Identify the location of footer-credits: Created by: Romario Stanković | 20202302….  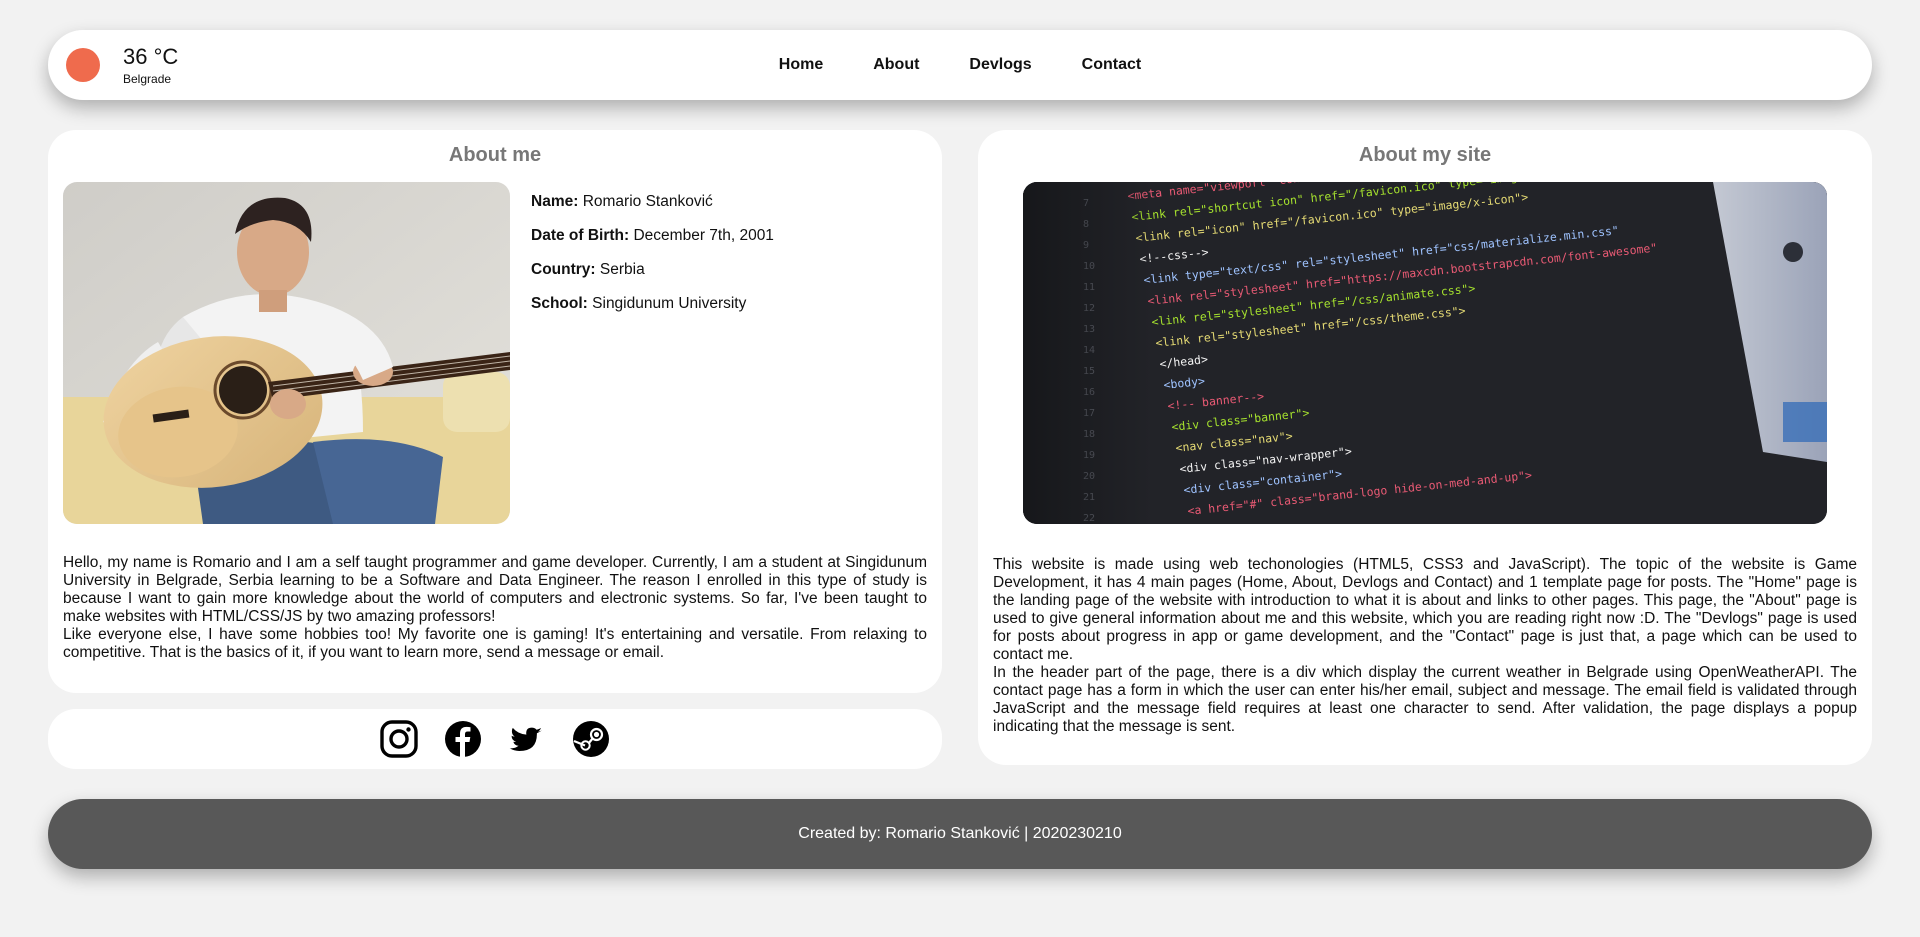
(960, 833).